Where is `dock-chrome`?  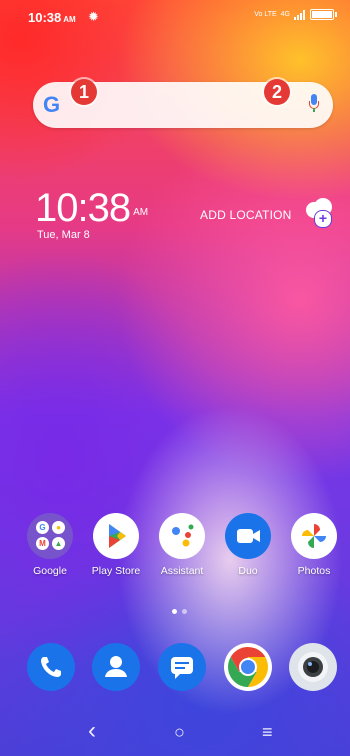
dock-chrome is located at coordinates (248, 667).